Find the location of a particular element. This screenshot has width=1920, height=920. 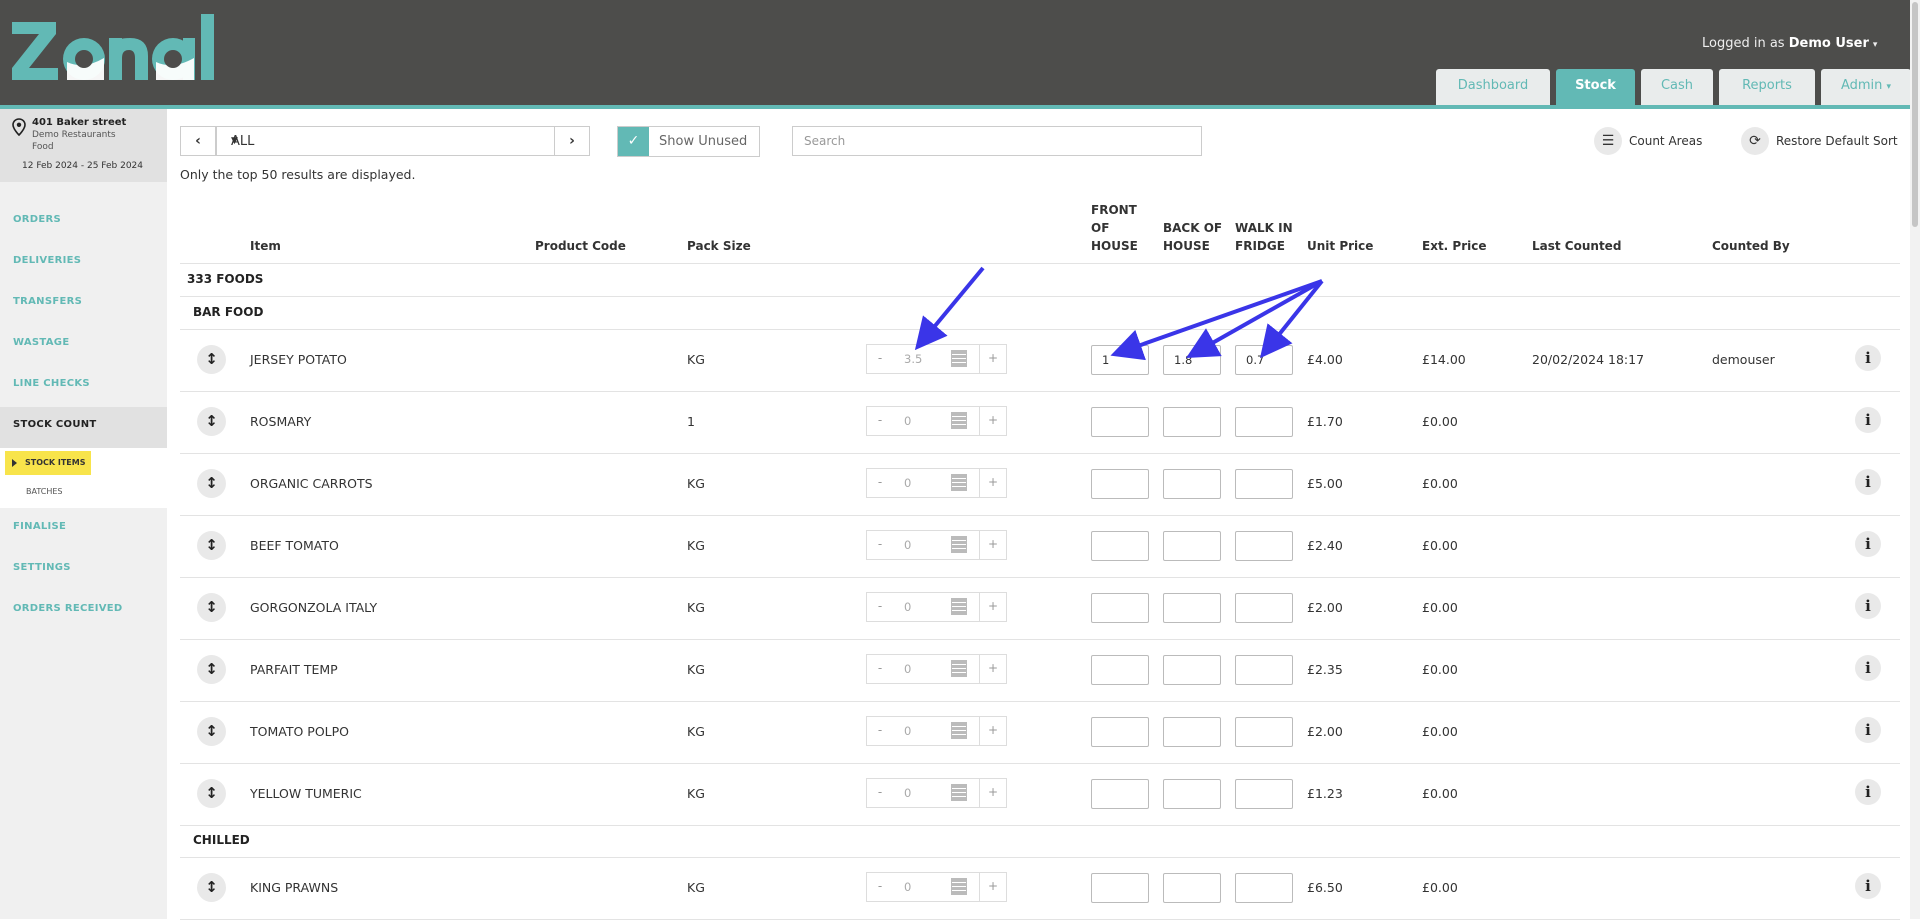

column-header-ext-price: Ext. Price is located at coordinates (1454, 246).